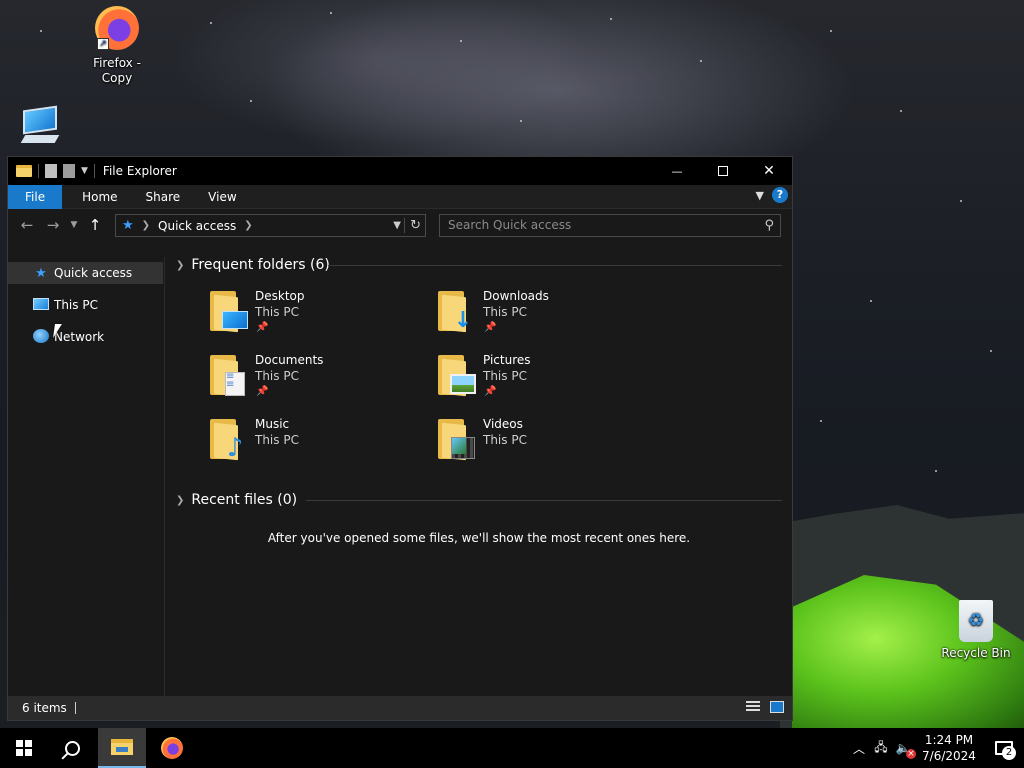 This screenshot has width=1024, height=768. What do you see at coordinates (400, 708) in the screenshot?
I see `status-bar: 6 items` at bounding box center [400, 708].